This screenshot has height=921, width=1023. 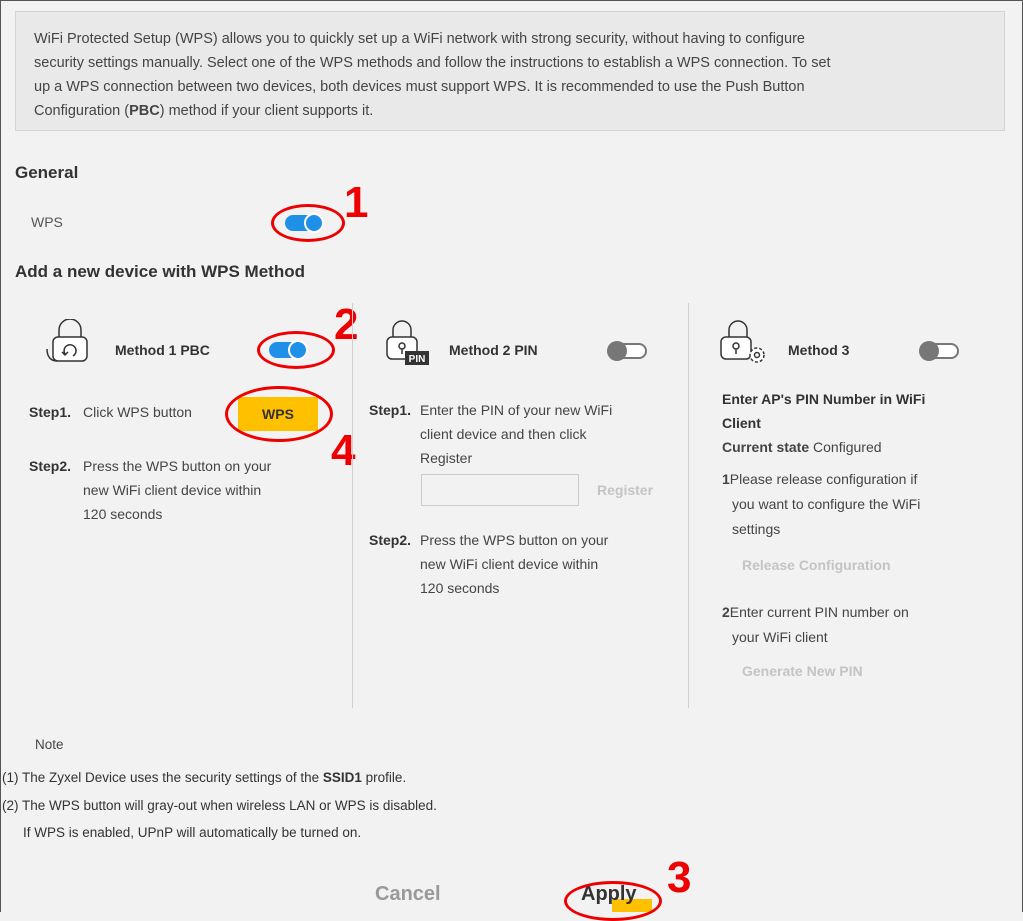 I want to click on item2-line: your WiFi client, so click(x=780, y=637).